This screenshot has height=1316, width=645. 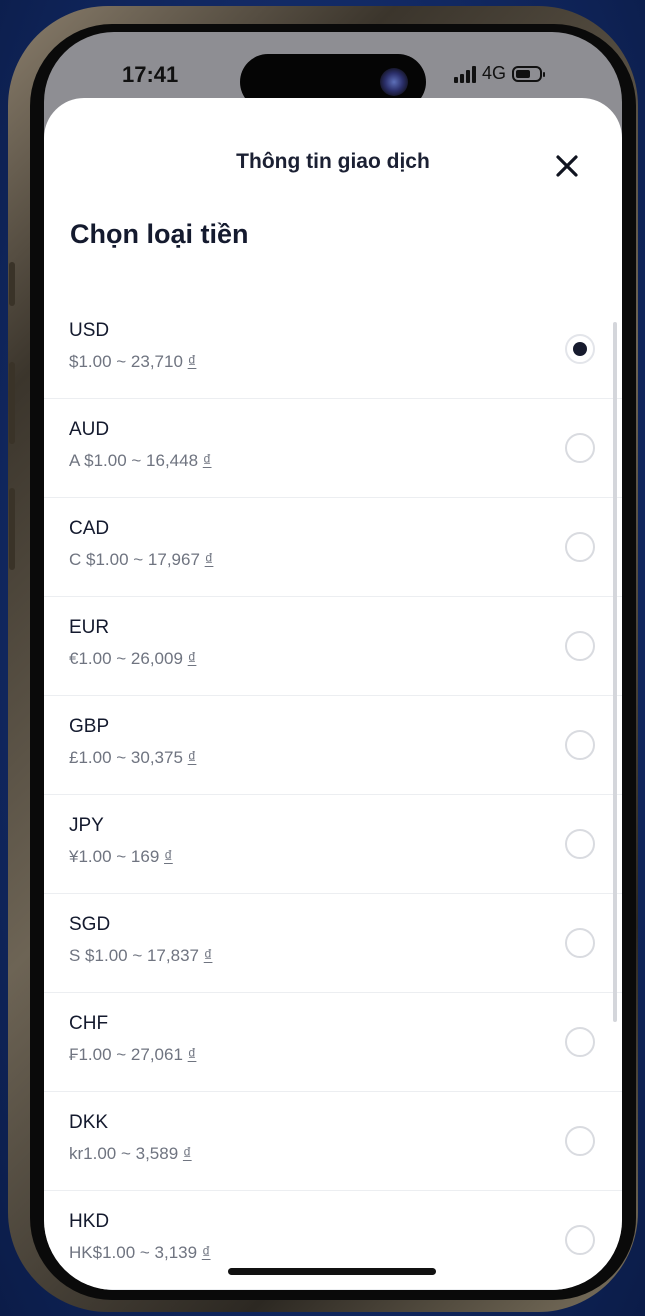 What do you see at coordinates (86, 825) in the screenshot?
I see `currency-code: JPY` at bounding box center [86, 825].